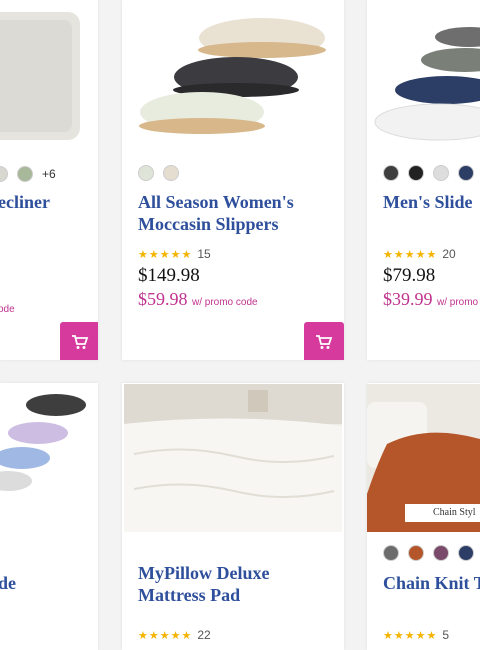 The width and height of the screenshot is (480, 650). I want to click on review-count: 20, so click(449, 254).